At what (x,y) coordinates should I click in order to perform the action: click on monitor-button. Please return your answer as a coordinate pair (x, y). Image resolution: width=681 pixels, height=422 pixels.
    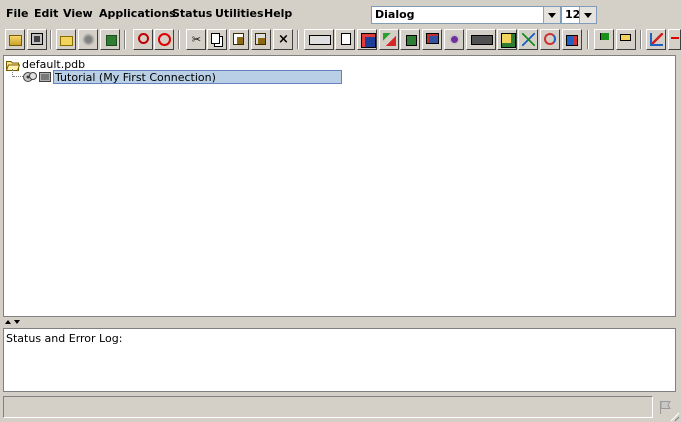
    Looking at the image, I should click on (432, 39).